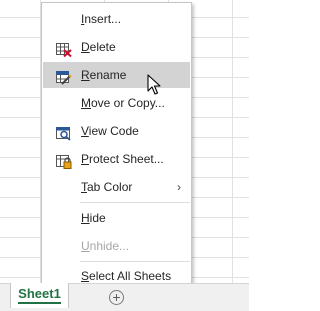  What do you see at coordinates (104, 75) in the screenshot?
I see `menu-item-label: Rename` at bounding box center [104, 75].